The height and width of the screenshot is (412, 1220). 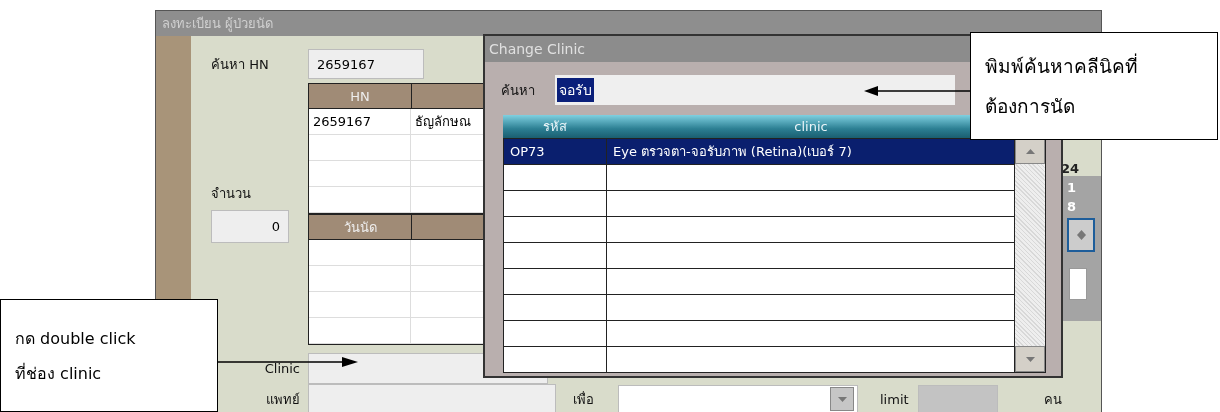 What do you see at coordinates (755, 90) in the screenshot?
I see `search-field: จอรับ` at bounding box center [755, 90].